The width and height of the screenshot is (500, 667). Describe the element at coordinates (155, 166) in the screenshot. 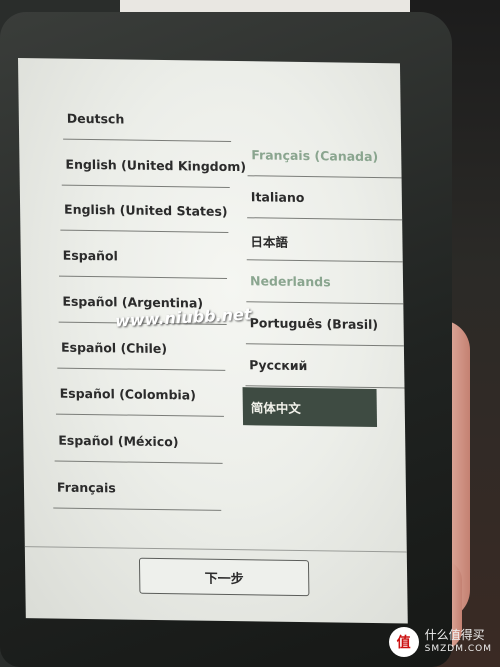

I see `language-option-english-uk: English (United Kingdom)` at that location.